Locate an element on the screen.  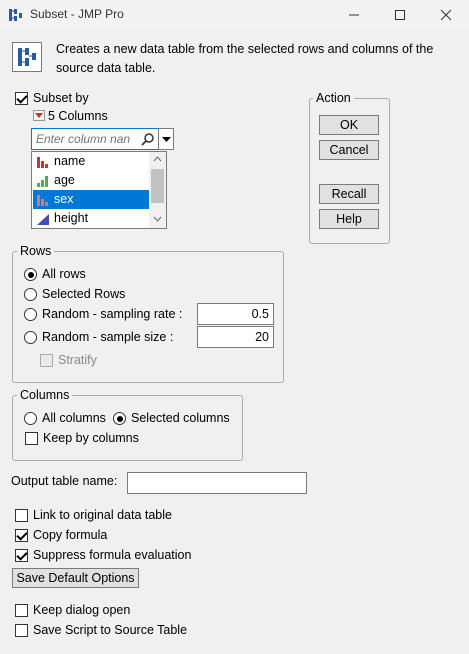
all-columns-label: All columns is located at coordinates (74, 418).